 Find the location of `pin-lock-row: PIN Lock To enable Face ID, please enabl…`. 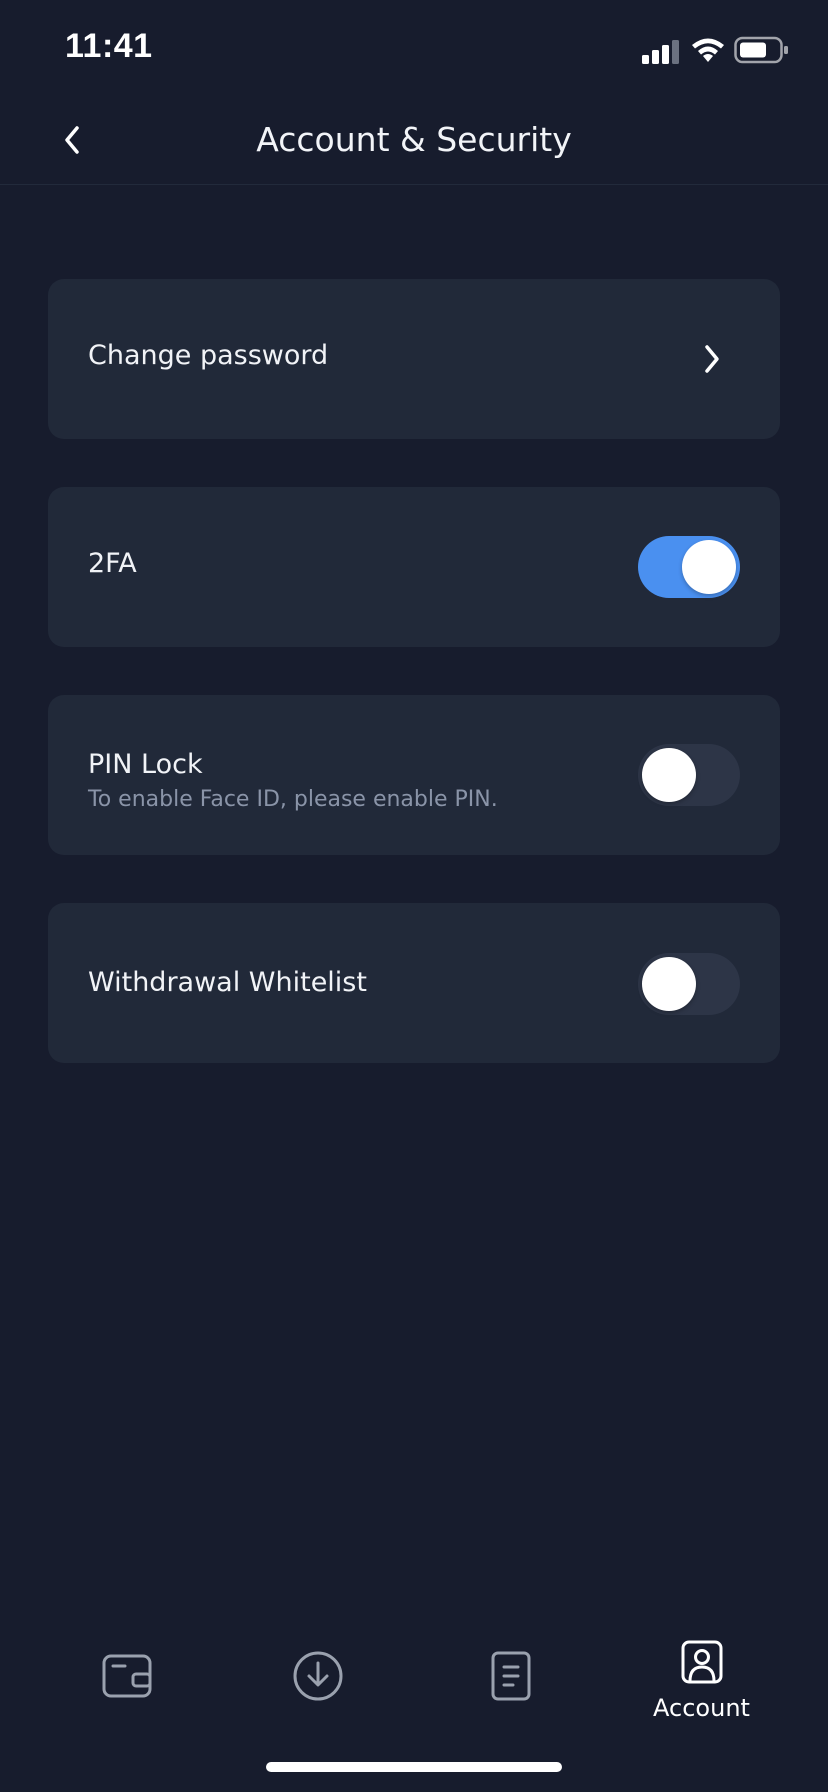

pin-lock-row: PIN Lock To enable Face ID, please enabl… is located at coordinates (414, 775).